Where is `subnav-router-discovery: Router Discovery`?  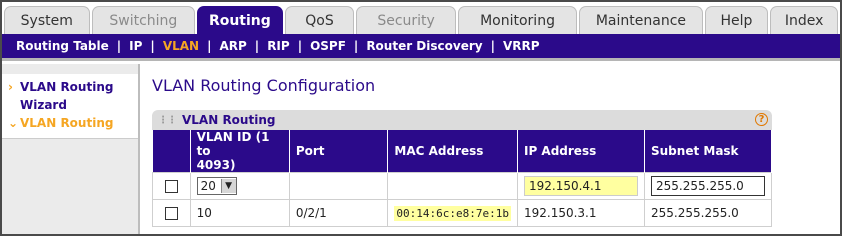
subnav-router-discovery: Router Discovery is located at coordinates (424, 46).